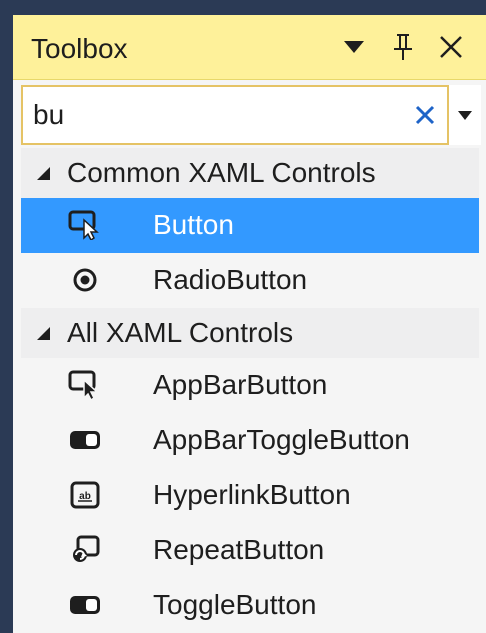 The image size is (486, 633). Describe the element at coordinates (240, 384) in the screenshot. I see `item-label: AppBarButton` at that location.